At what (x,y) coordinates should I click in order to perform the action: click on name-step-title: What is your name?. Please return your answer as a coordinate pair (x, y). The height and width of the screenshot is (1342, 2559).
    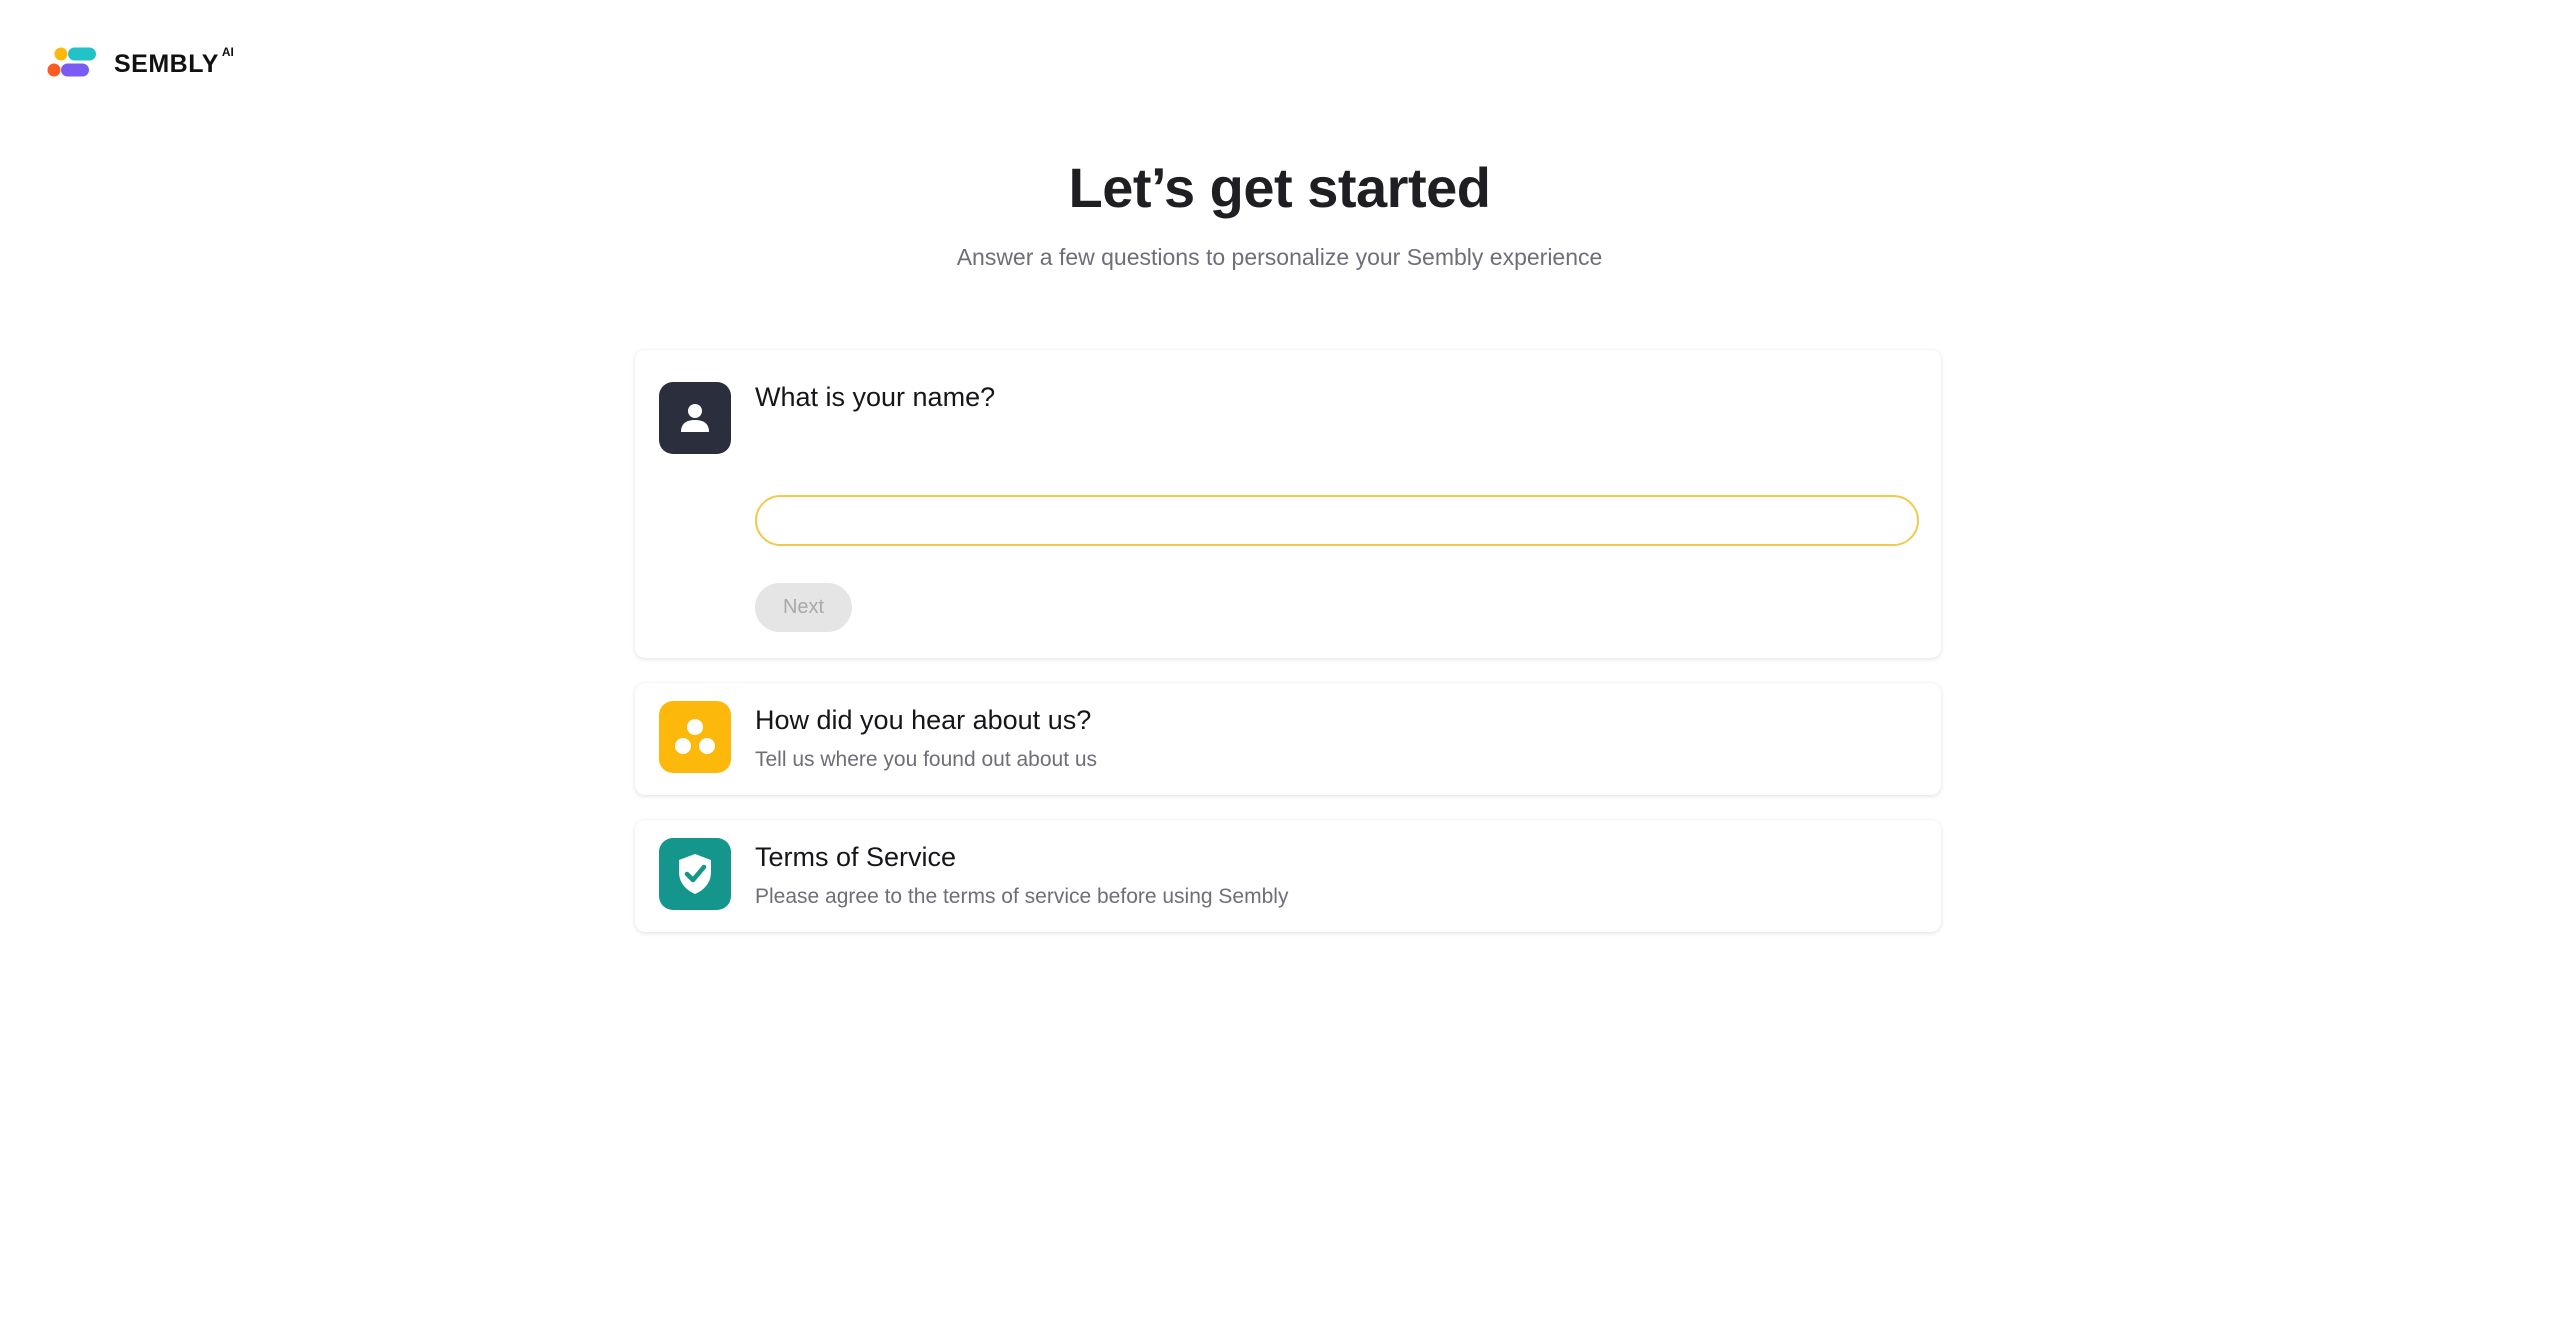
    Looking at the image, I should click on (875, 397).